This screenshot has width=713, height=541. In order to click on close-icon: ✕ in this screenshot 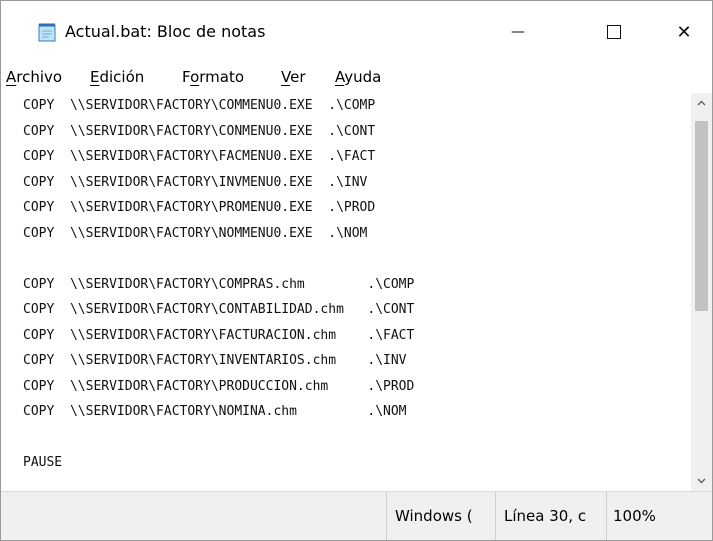, I will do `click(684, 32)`.